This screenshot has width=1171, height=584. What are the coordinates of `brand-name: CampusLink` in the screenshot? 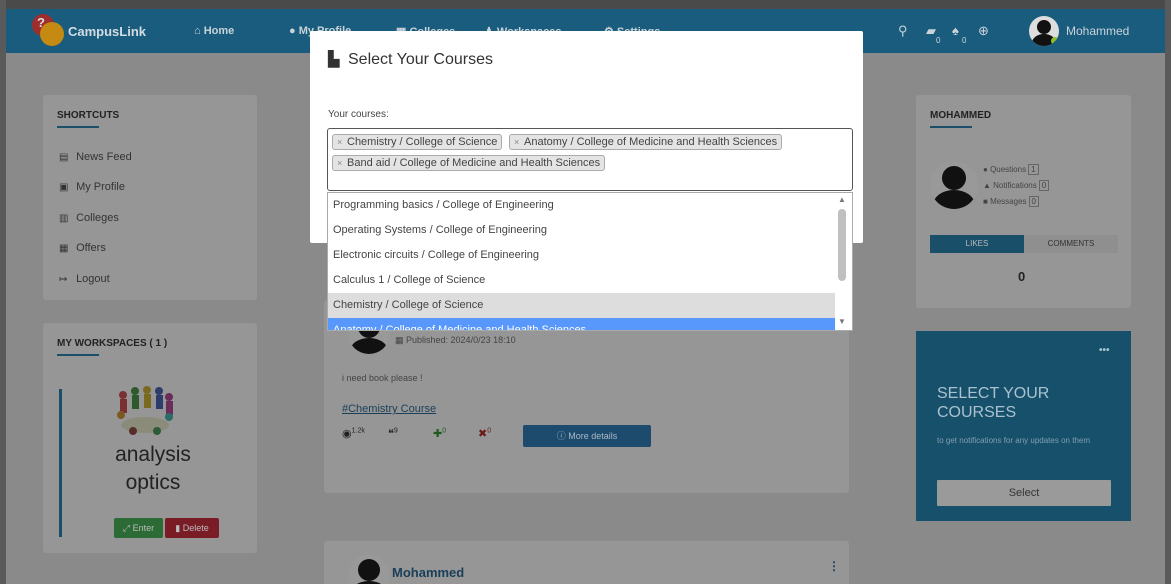 It's located at (107, 31).